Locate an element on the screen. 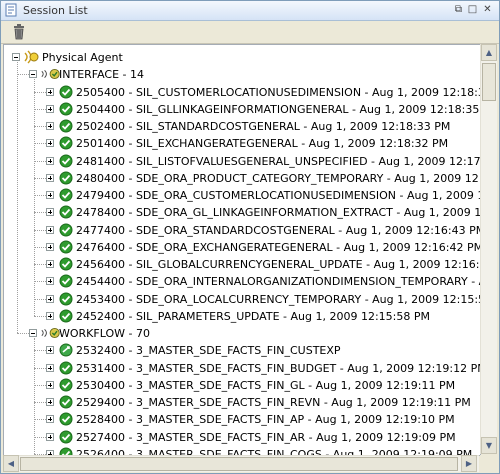 The image size is (500, 474). scroll-left-icon: ◀ is located at coordinates (11, 463).